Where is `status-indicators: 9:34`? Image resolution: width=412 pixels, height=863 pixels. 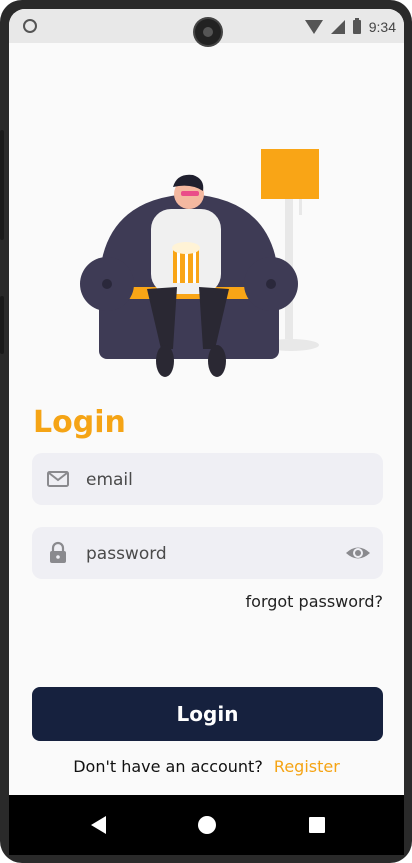
status-indicators: 9:34 is located at coordinates (350, 27).